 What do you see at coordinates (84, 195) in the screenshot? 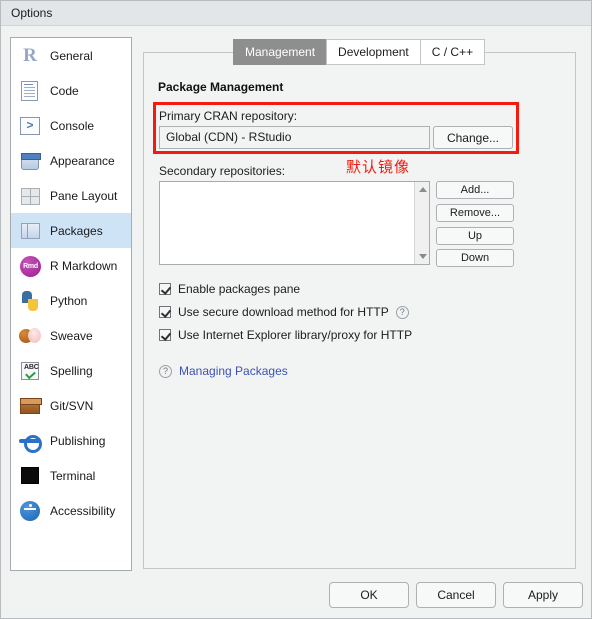
I see `sidebar-item-label: Pane Layout` at bounding box center [84, 195].